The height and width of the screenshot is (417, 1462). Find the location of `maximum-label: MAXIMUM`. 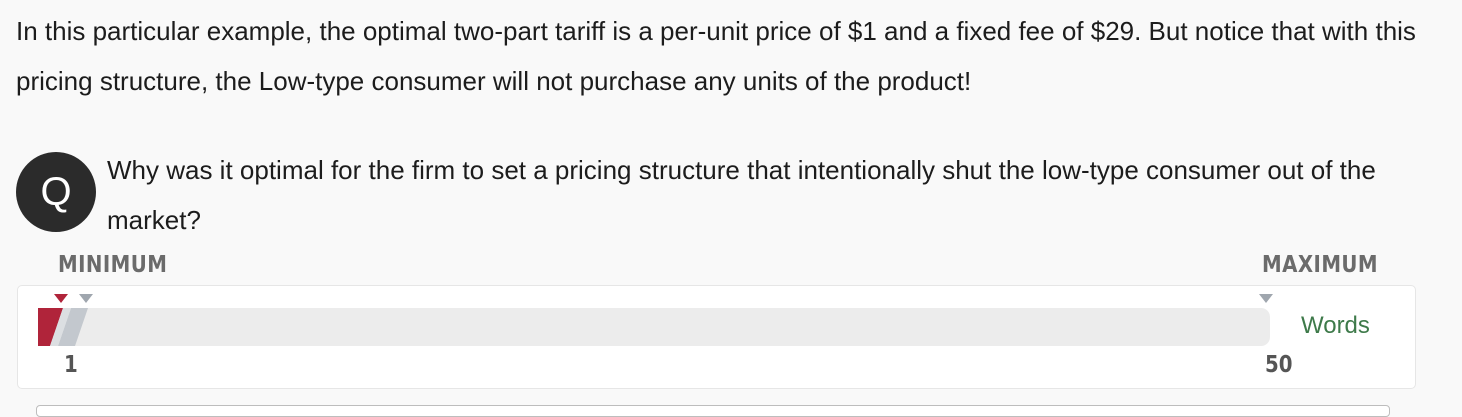

maximum-label: MAXIMUM is located at coordinates (1320, 265).